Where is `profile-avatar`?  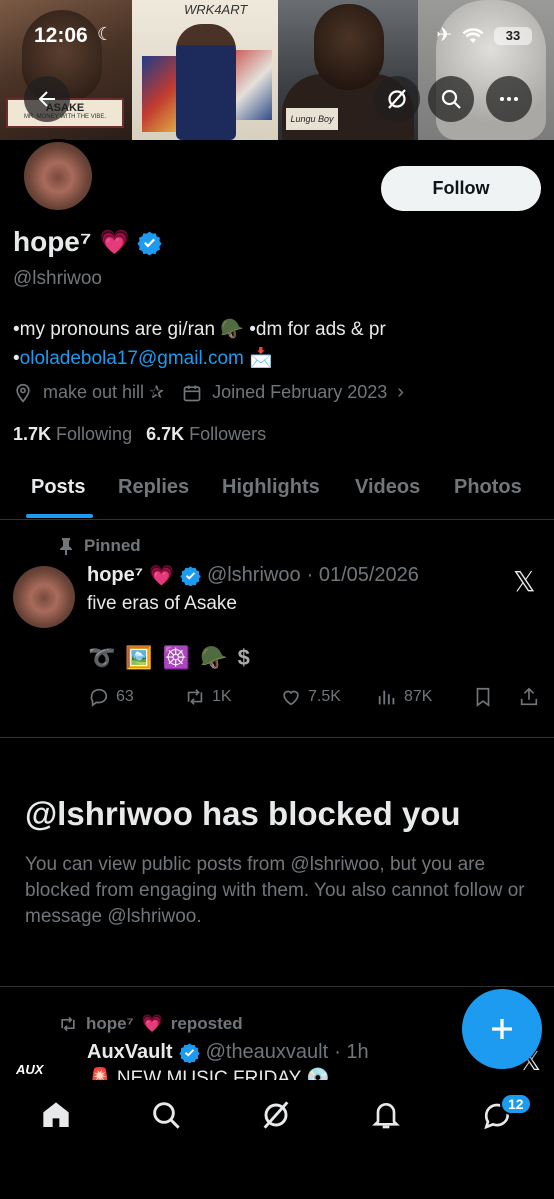
profile-avatar is located at coordinates (58, 176).